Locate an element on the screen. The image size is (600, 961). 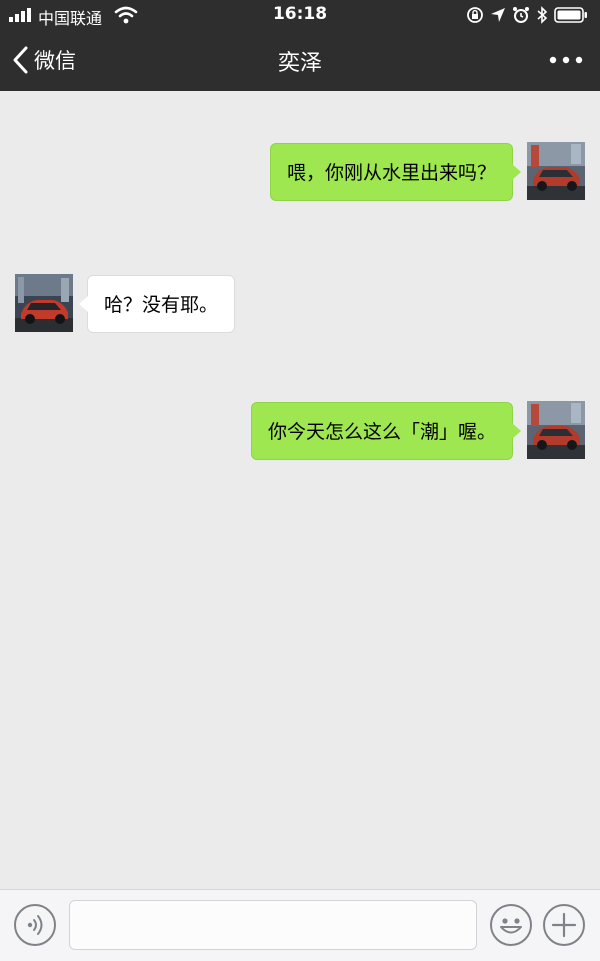
voice-icon is located at coordinates (35, 925).